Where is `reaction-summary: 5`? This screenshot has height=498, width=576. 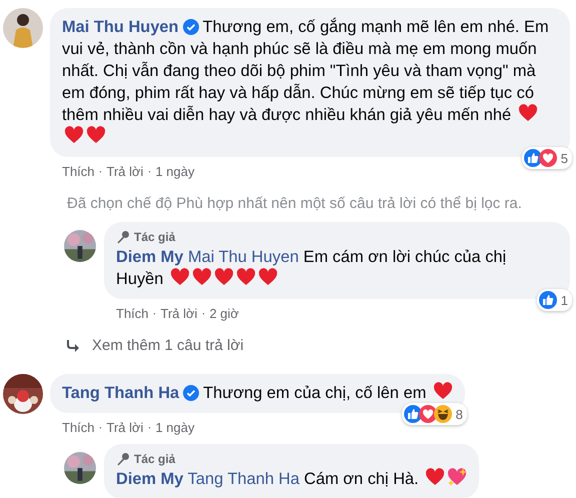
reaction-summary: 5 is located at coordinates (547, 158).